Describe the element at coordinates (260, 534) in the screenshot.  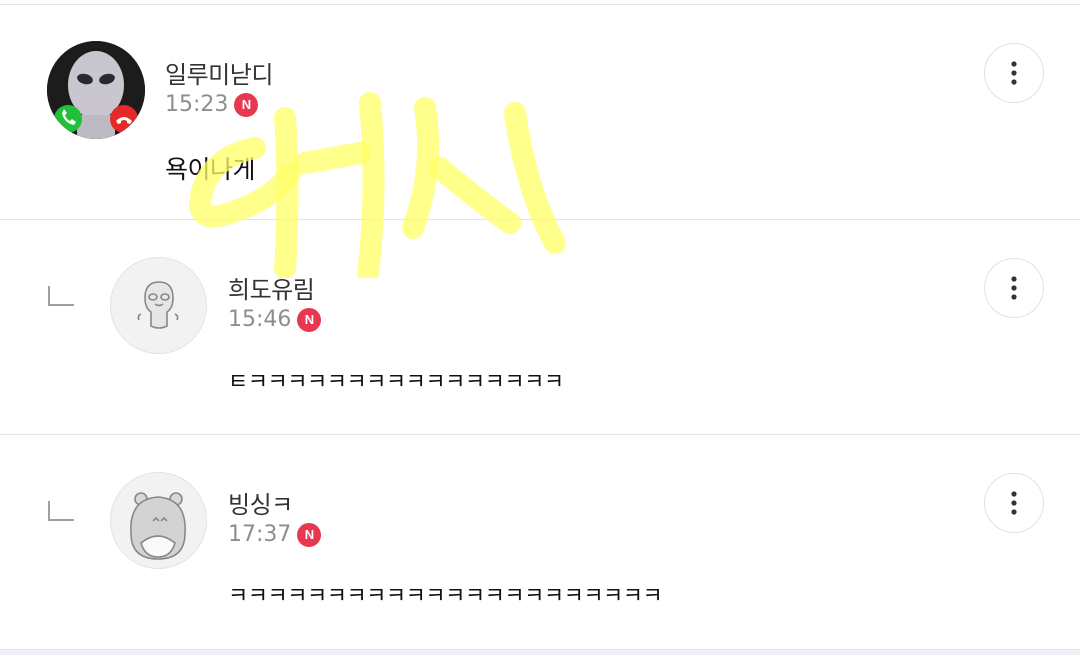
I see `time-text: 17:37` at that location.